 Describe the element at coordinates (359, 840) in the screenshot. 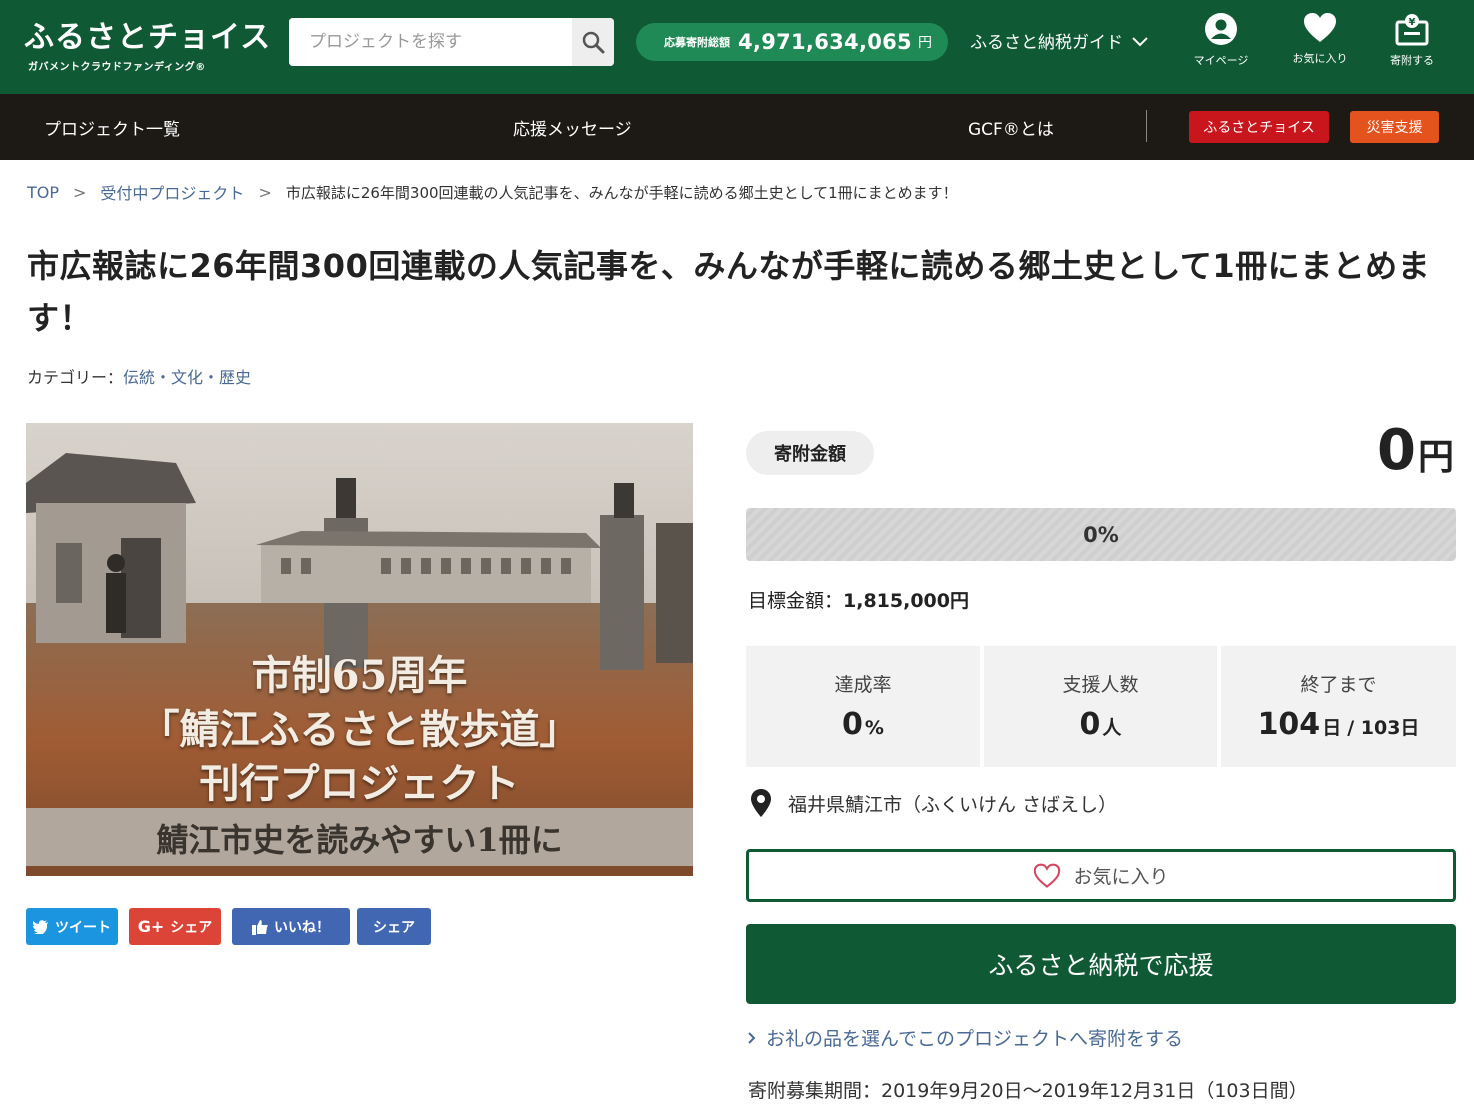

I see `hero-text-line4: 鯖江市史を読みやすい1冊に` at that location.